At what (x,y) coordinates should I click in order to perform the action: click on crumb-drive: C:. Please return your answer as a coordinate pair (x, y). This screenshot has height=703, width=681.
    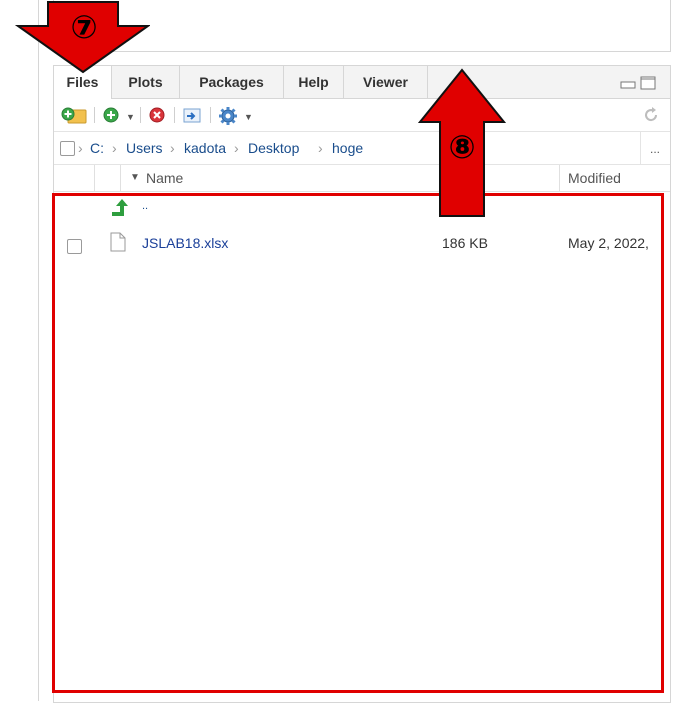
    Looking at the image, I should click on (97, 148).